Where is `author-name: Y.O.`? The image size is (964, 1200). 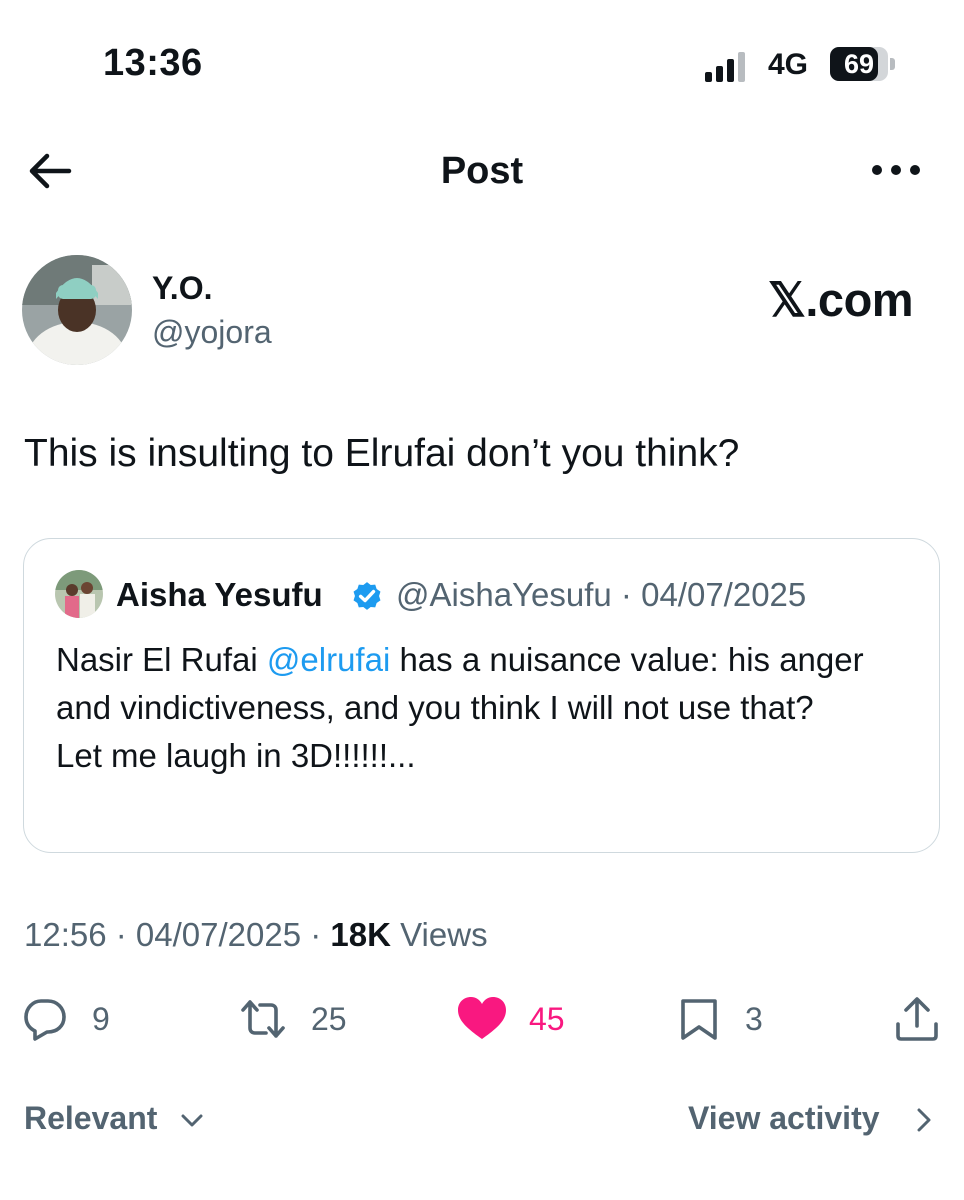
author-name: Y.O. is located at coordinates (182, 288).